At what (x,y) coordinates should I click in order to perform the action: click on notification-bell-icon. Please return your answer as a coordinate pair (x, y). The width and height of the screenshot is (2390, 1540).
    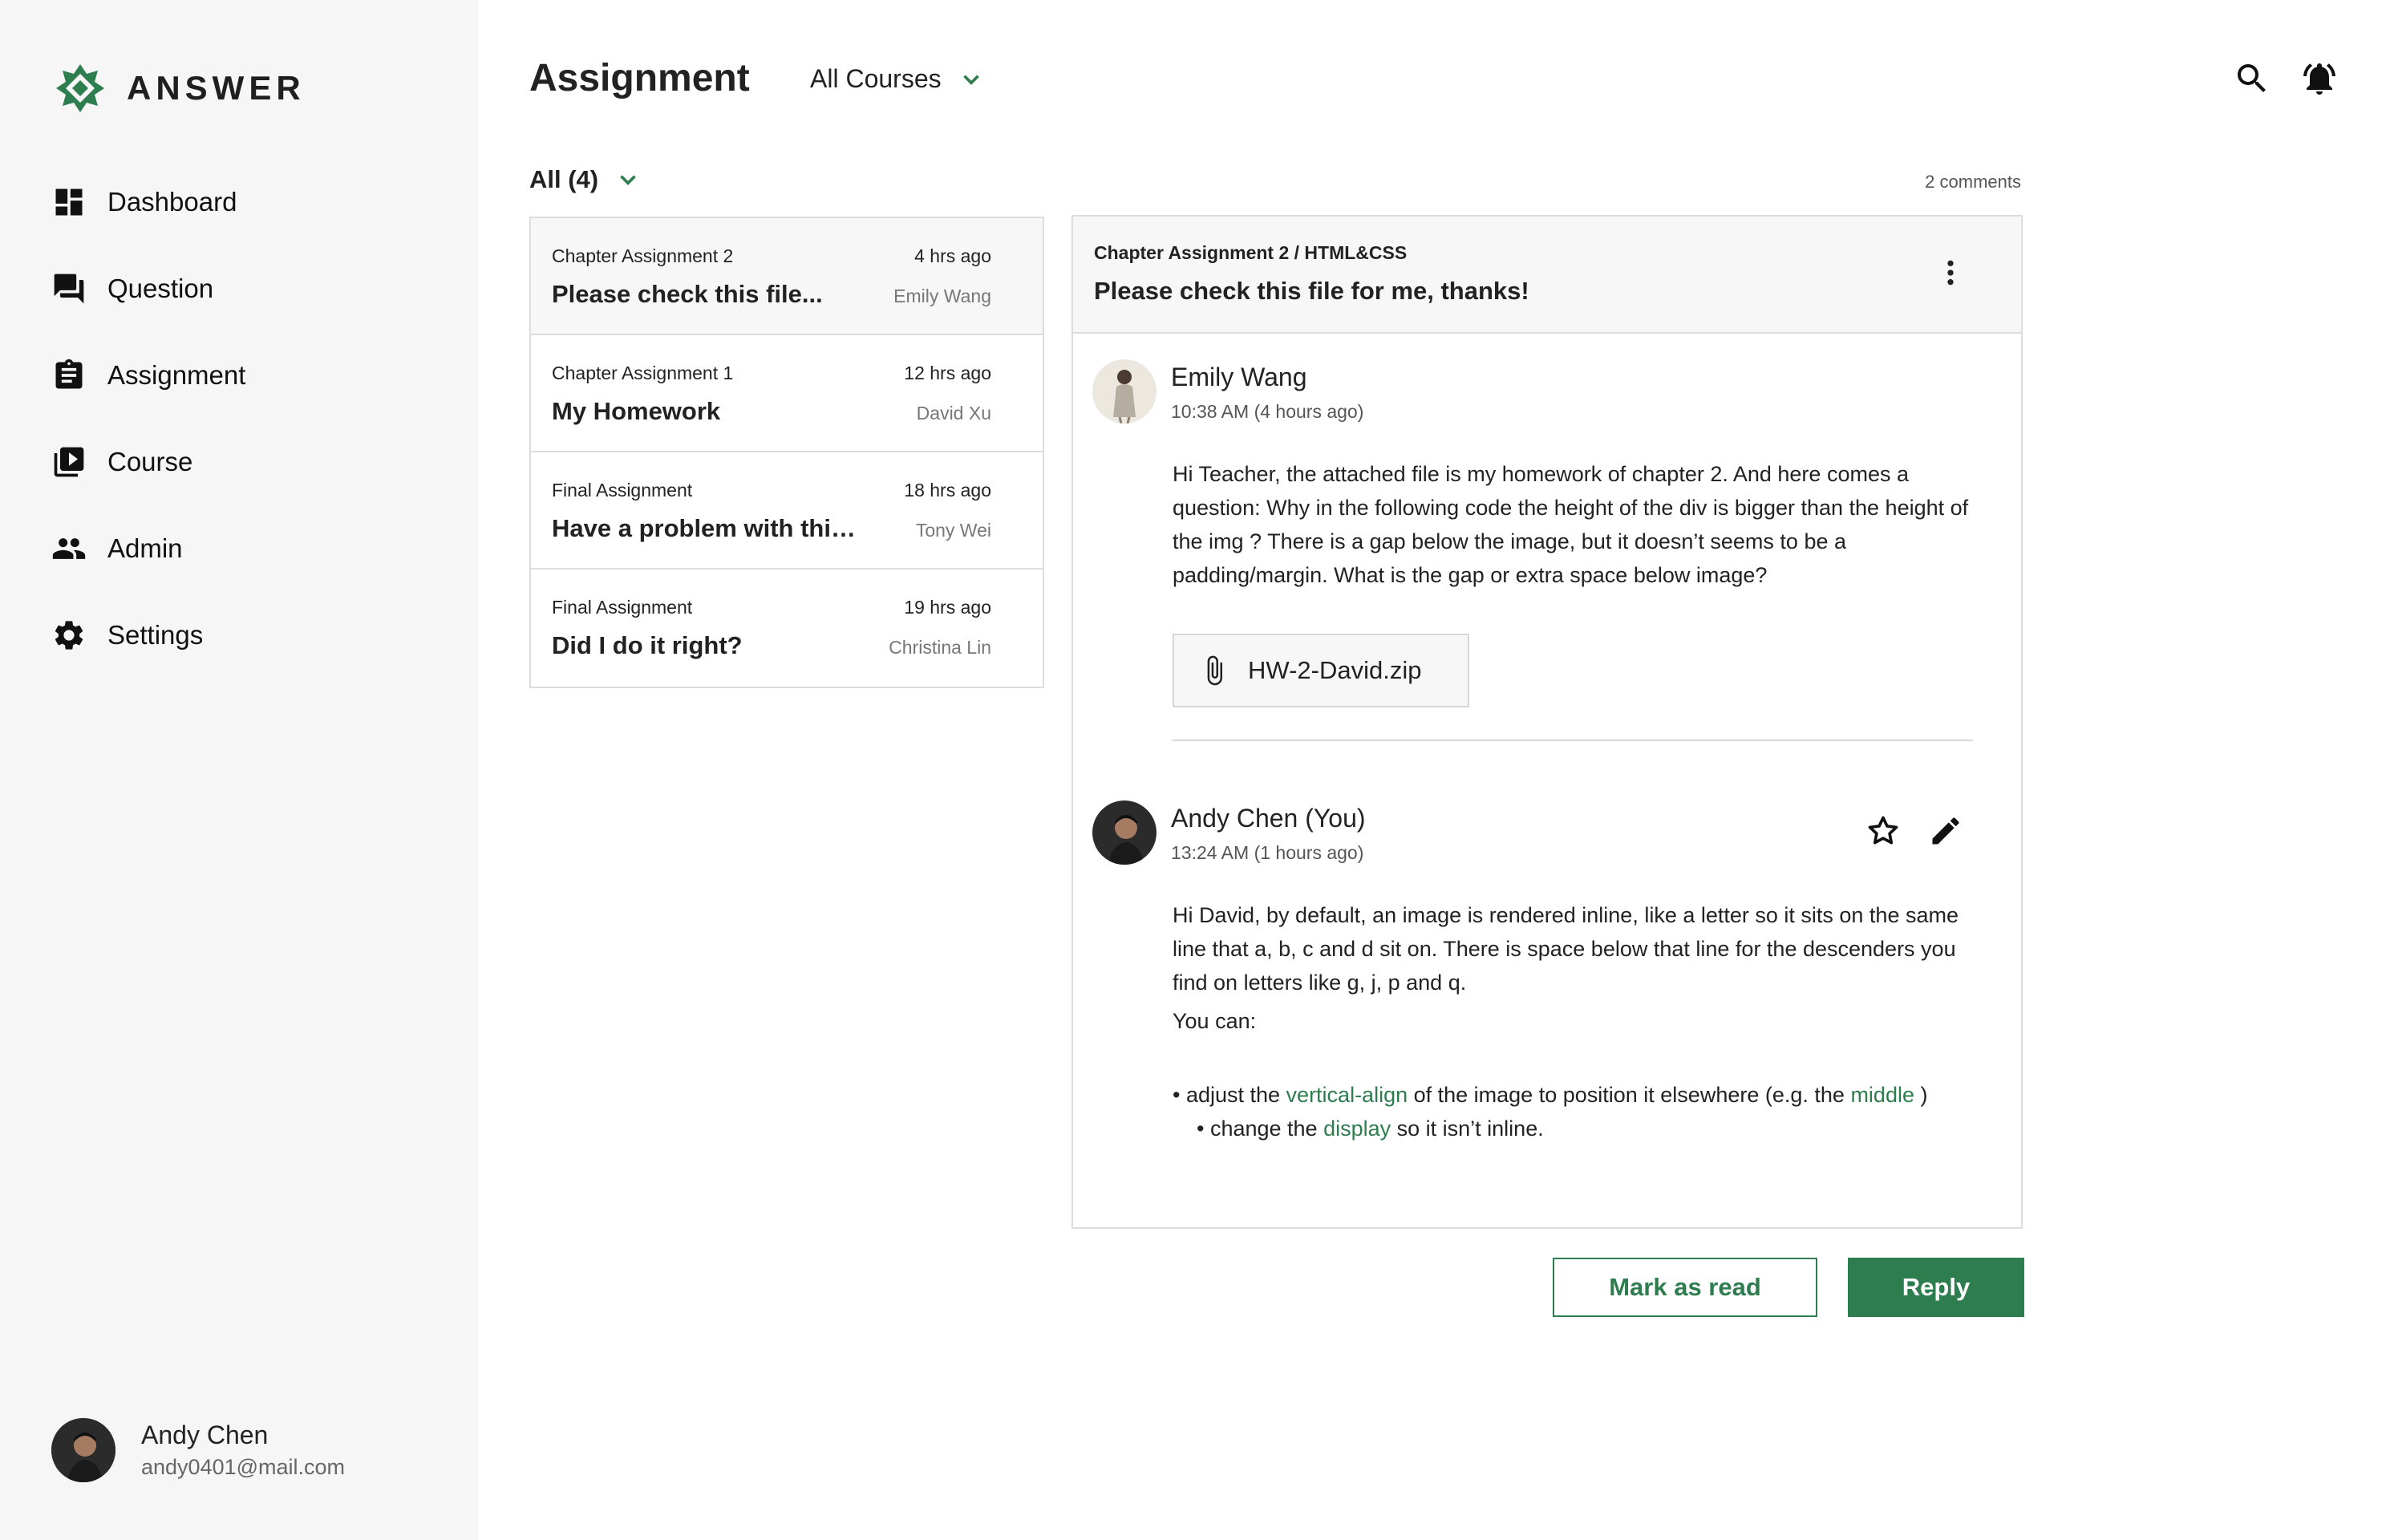
    Looking at the image, I should click on (2319, 78).